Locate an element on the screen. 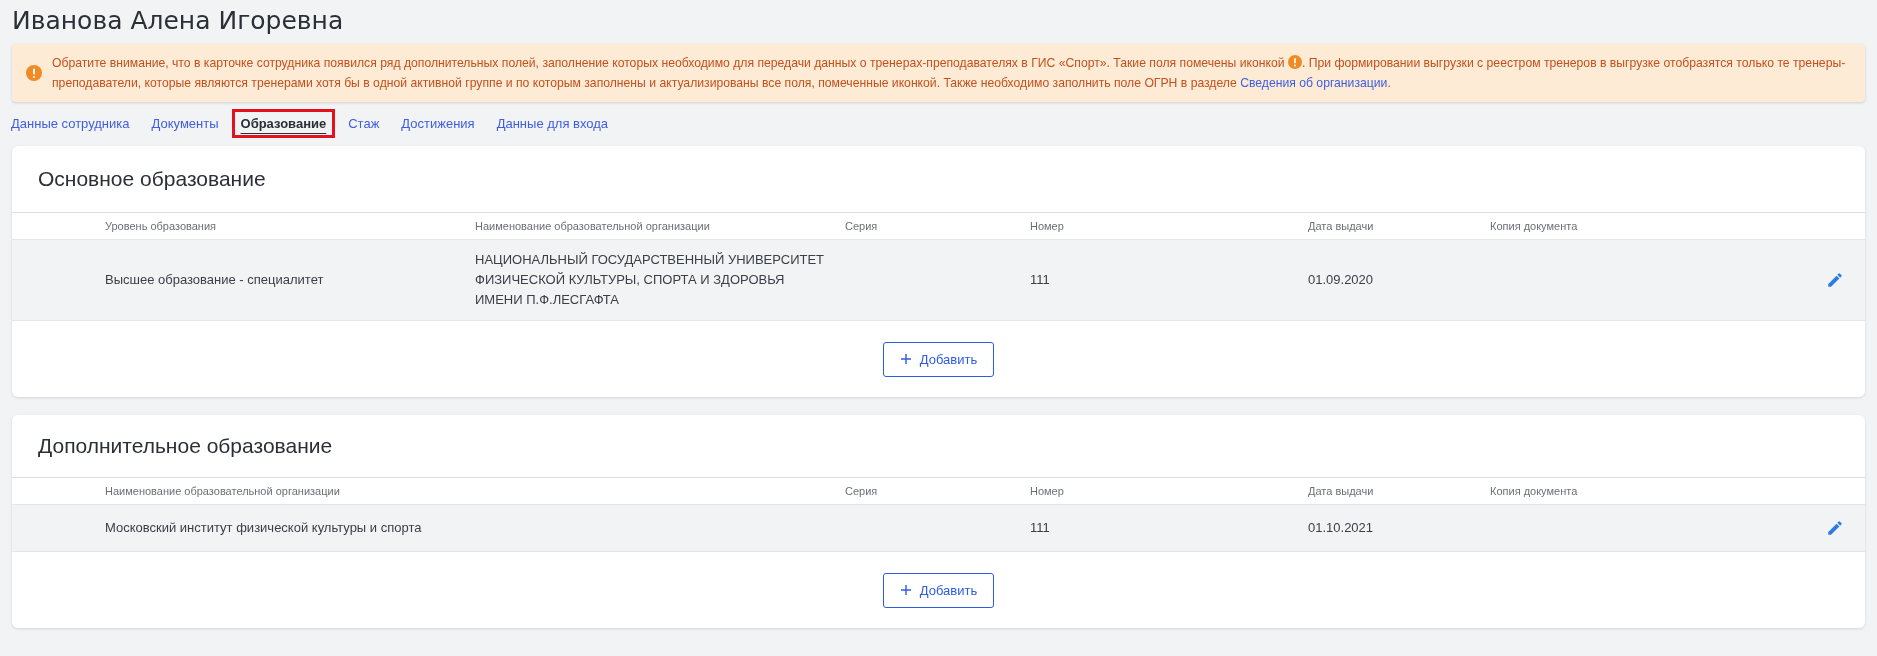 The width and height of the screenshot is (1877, 656). tab: Образование is located at coordinates (283, 123).